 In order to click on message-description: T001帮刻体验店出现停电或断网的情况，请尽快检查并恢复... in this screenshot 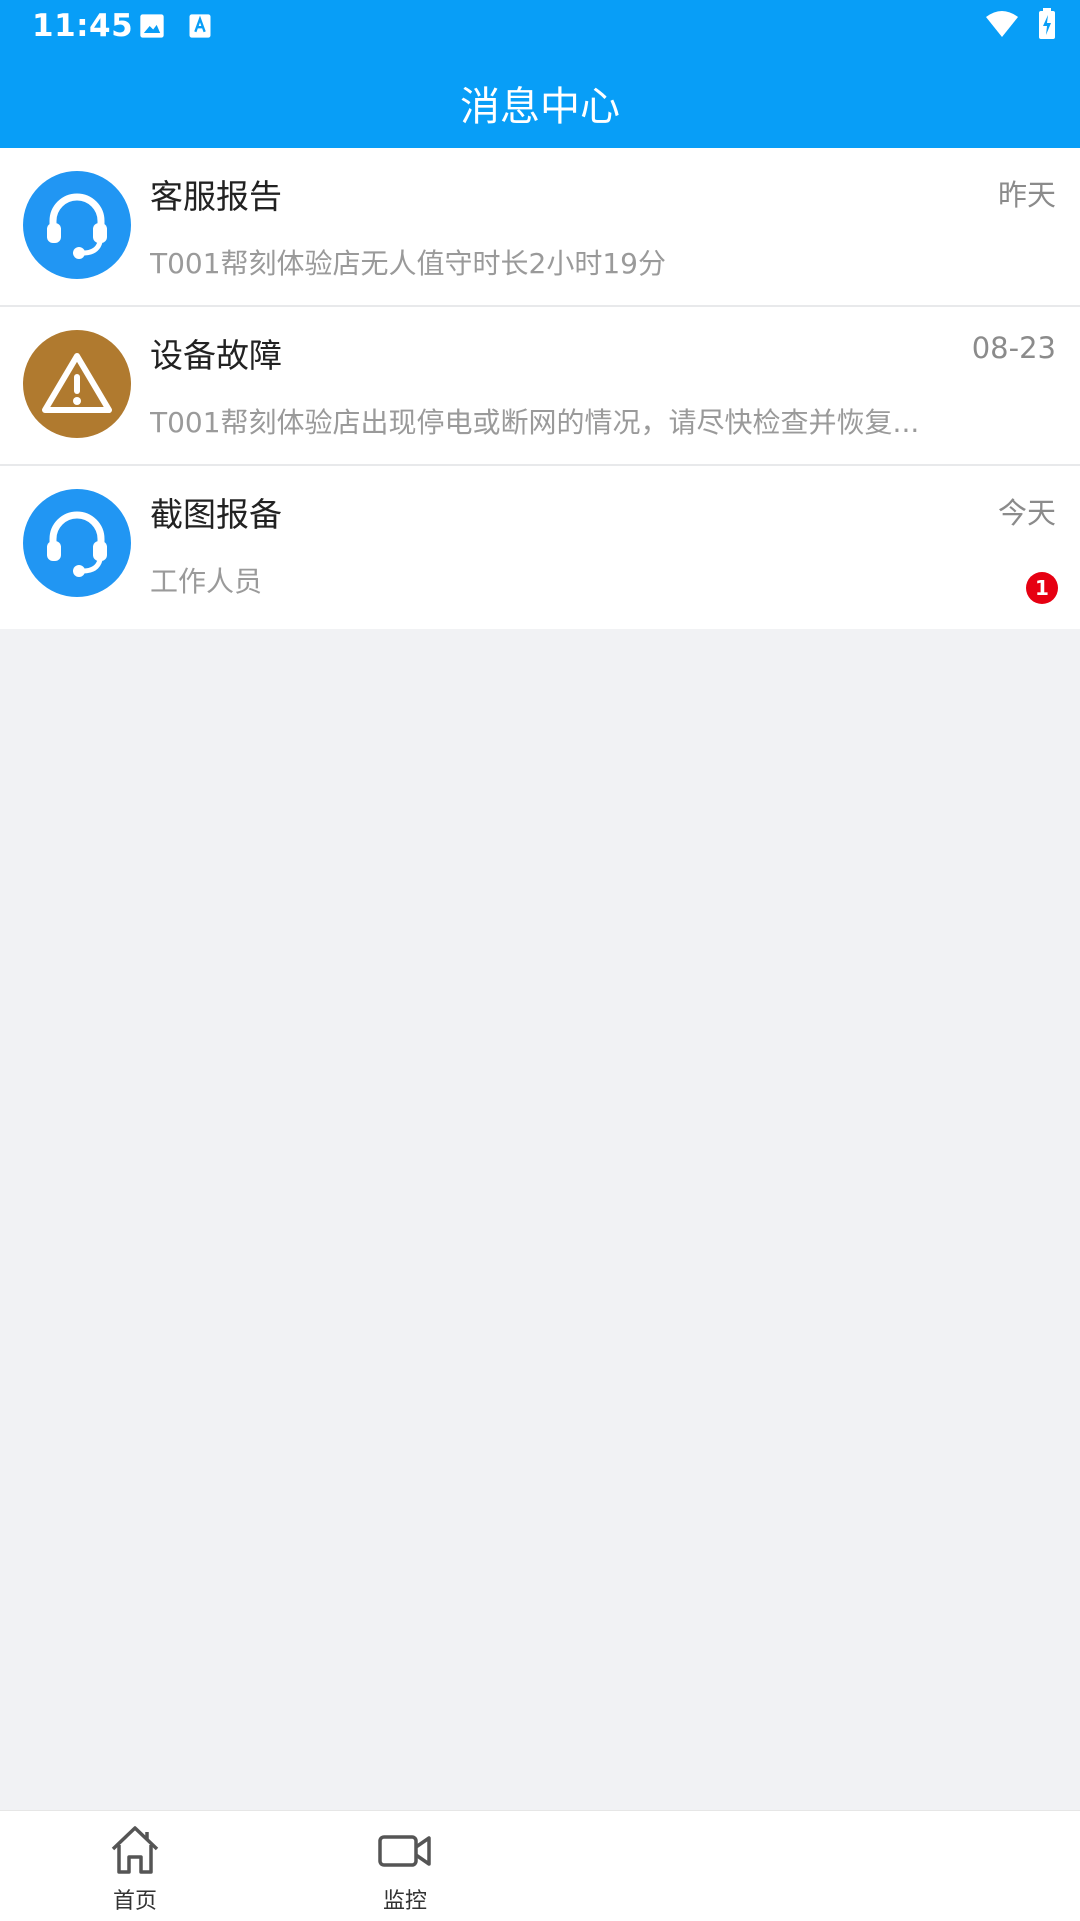, I will do `click(535, 422)`.